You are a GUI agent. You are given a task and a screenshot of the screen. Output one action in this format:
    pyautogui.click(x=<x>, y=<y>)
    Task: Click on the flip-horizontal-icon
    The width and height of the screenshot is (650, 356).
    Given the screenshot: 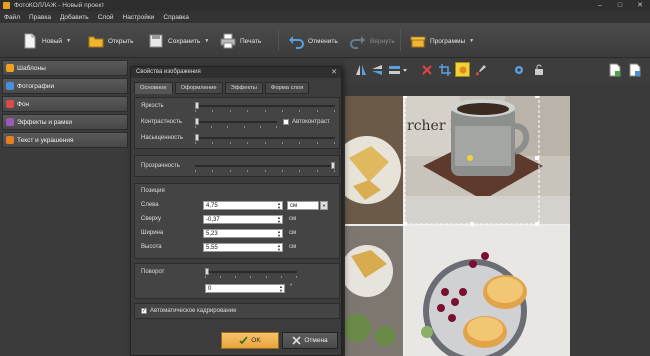 What is the action you would take?
    pyautogui.click(x=360, y=69)
    